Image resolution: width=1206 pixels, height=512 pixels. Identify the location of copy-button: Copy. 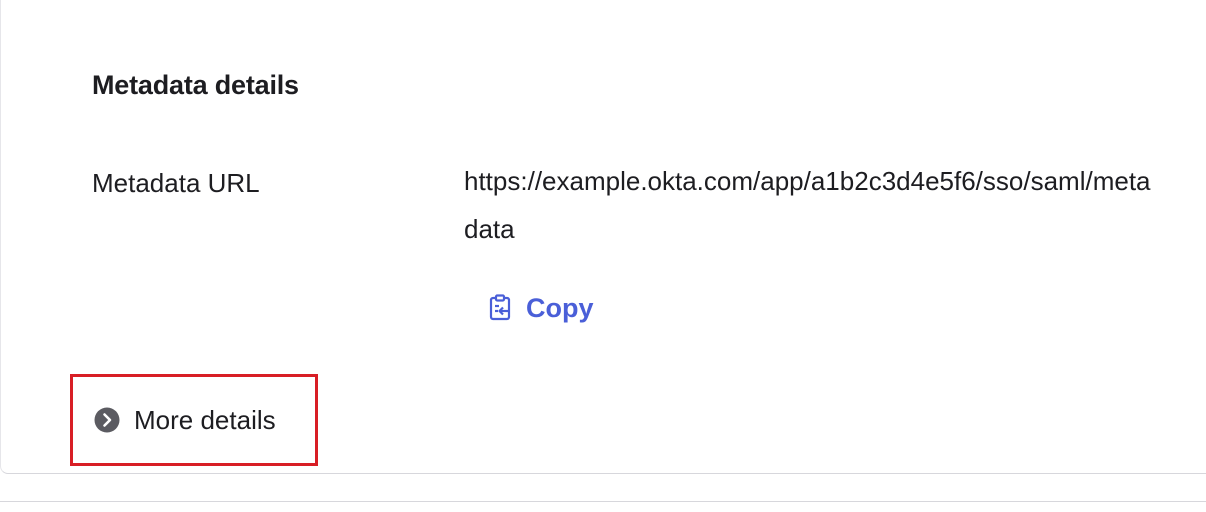
(541, 308).